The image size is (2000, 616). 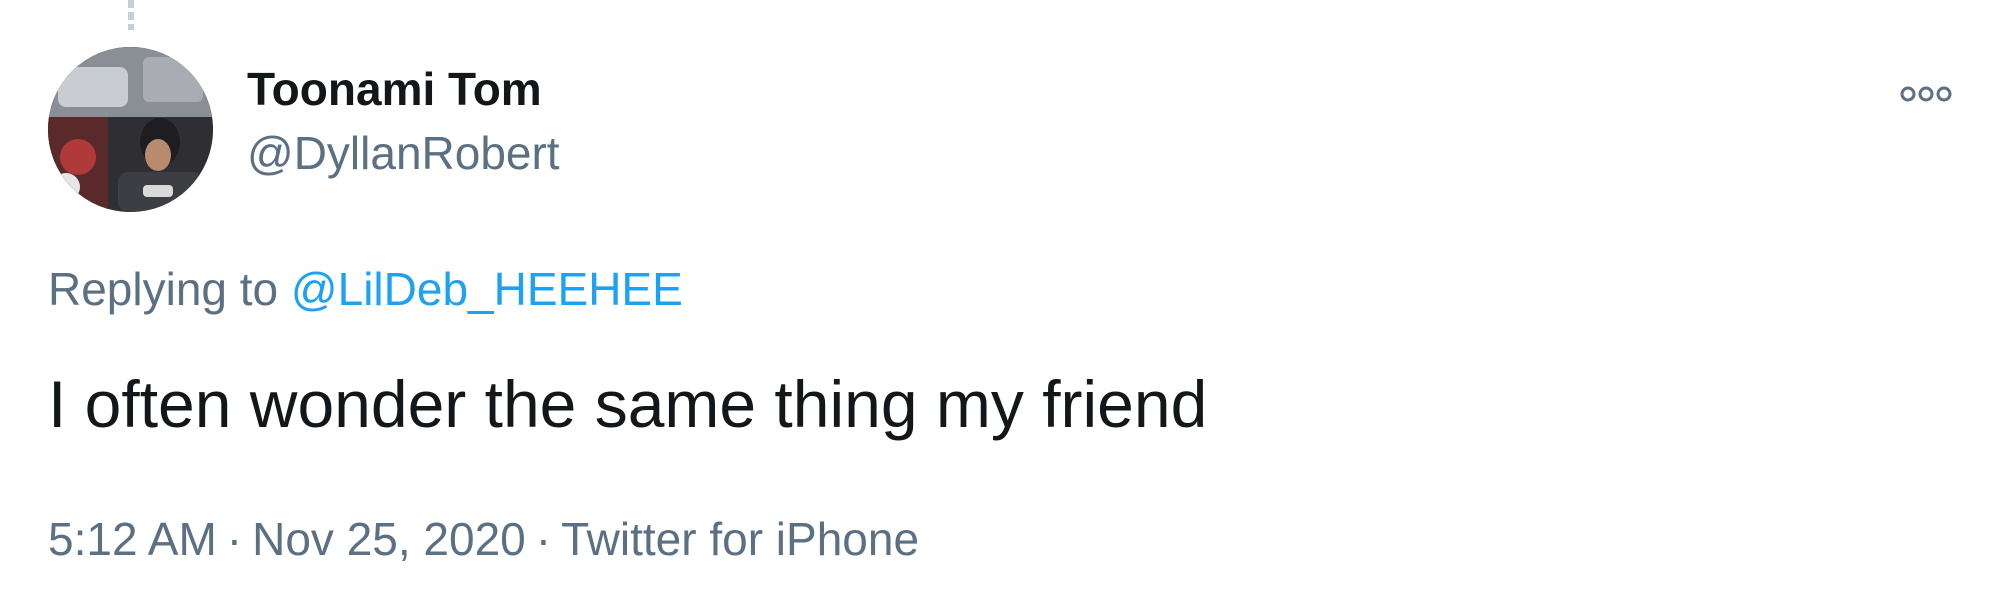 What do you see at coordinates (403, 153) in the screenshot?
I see `author-handle: @DyllanRobert` at bounding box center [403, 153].